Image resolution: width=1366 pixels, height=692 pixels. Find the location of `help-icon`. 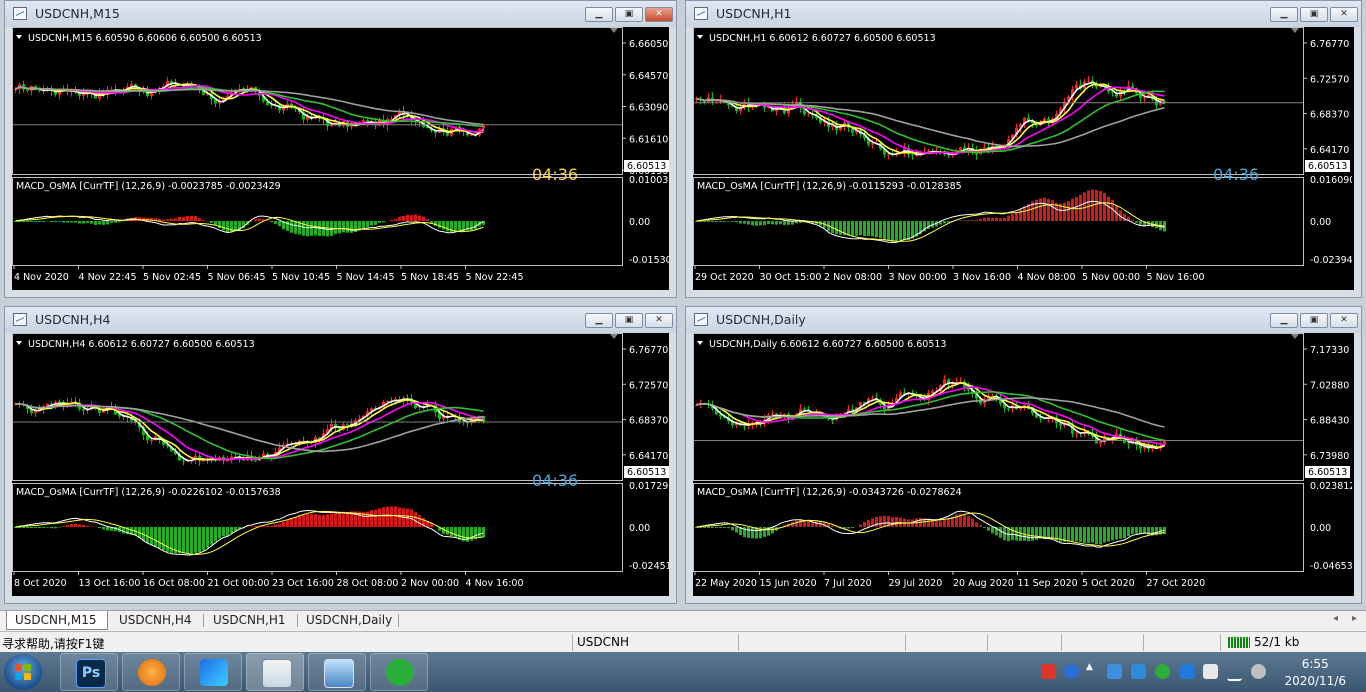

help-icon is located at coordinates (1071, 671).